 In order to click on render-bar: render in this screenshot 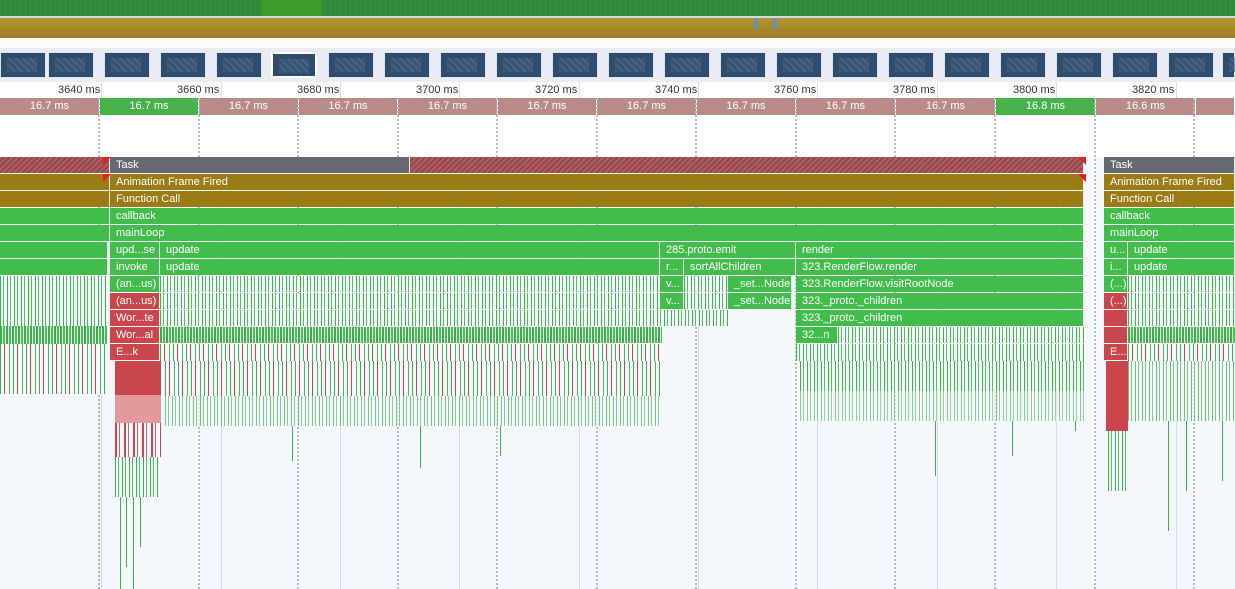, I will do `click(940, 250)`.